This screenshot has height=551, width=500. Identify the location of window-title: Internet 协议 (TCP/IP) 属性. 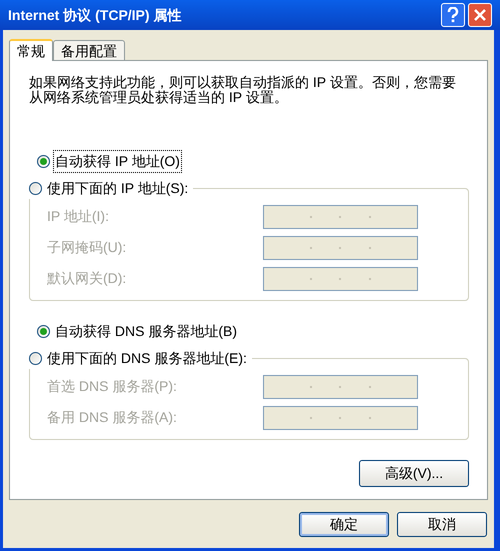
(95, 15).